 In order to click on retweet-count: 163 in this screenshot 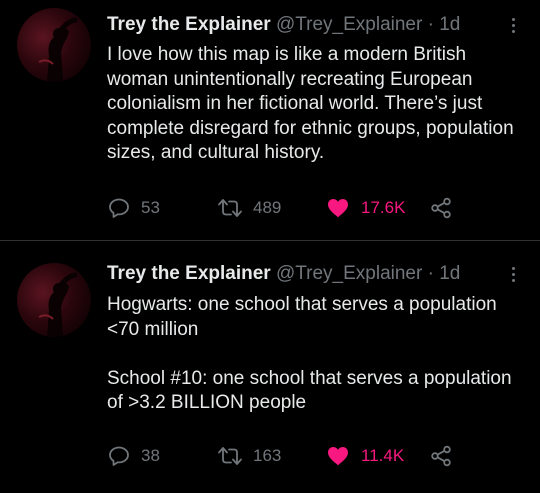, I will do `click(267, 455)`.